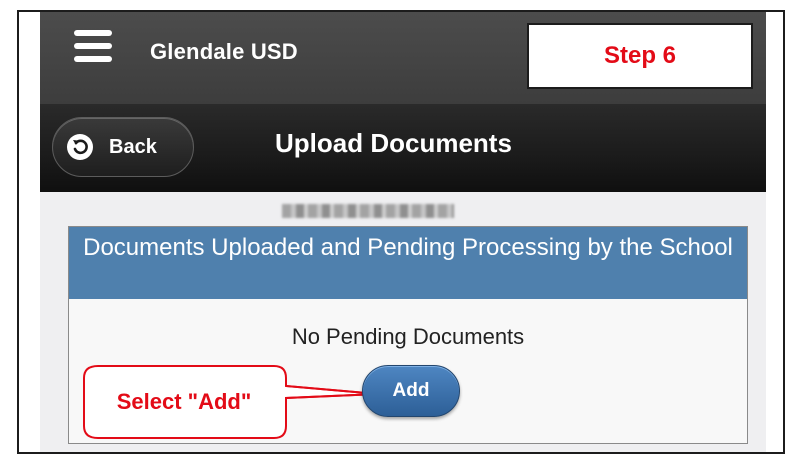  Describe the element at coordinates (411, 391) in the screenshot. I see `add-button: Add` at that location.